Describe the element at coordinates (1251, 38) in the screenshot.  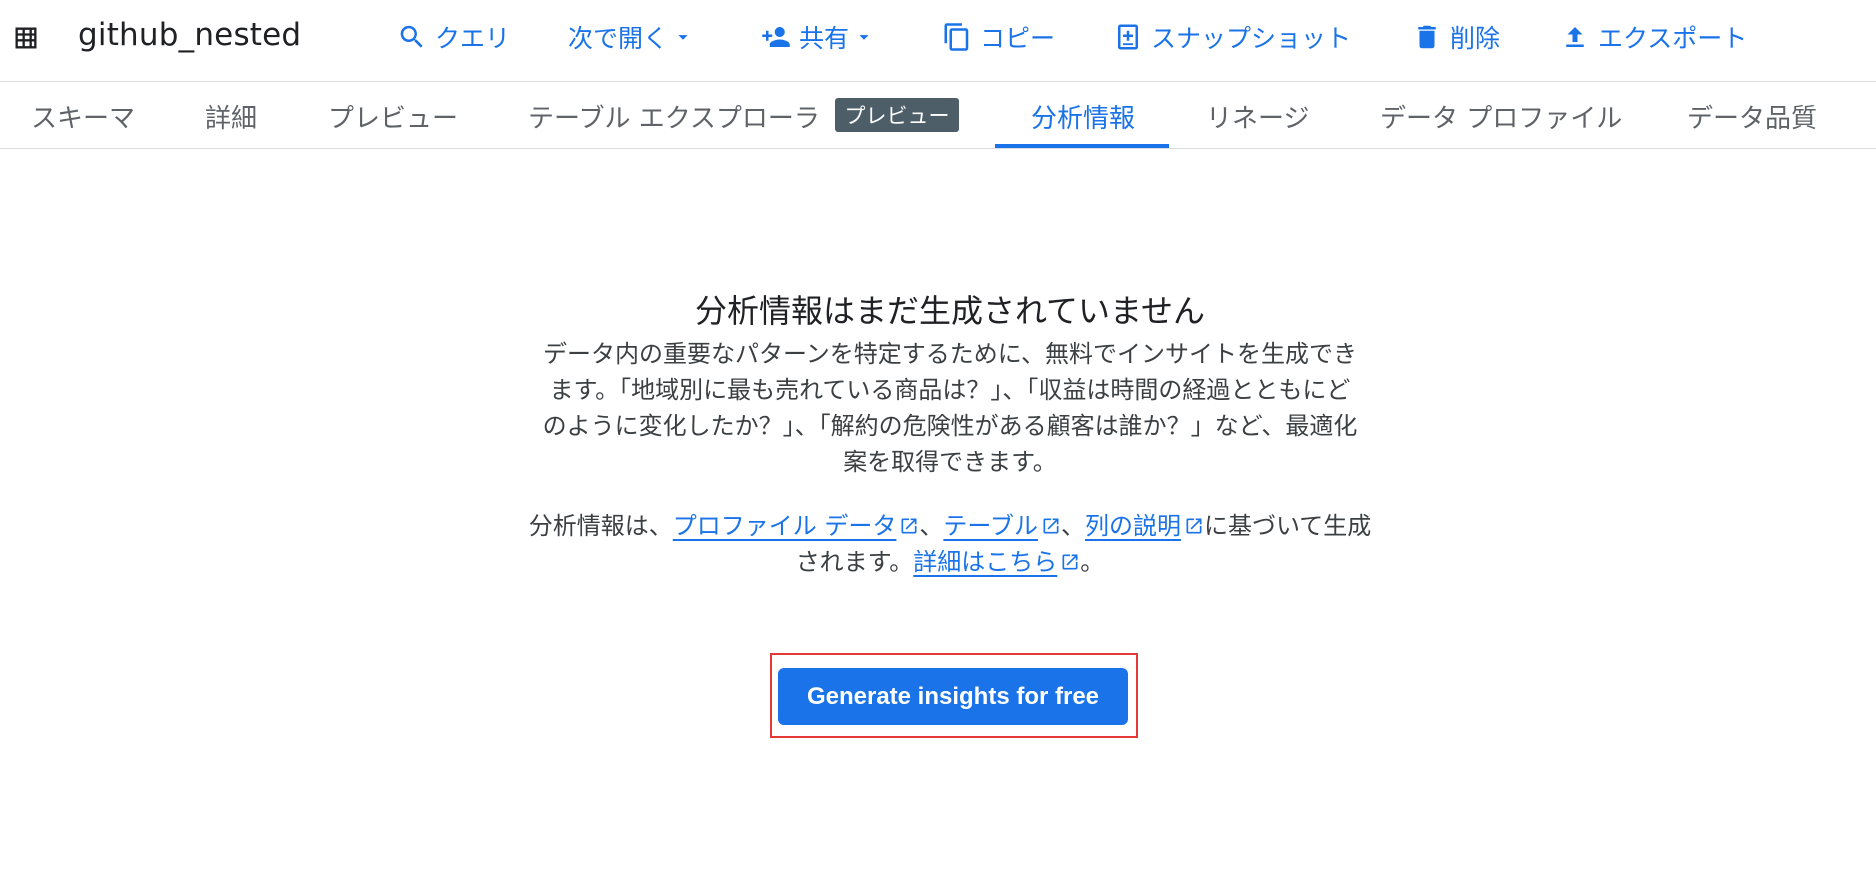
I see `snapshot-label: スナップショット` at that location.